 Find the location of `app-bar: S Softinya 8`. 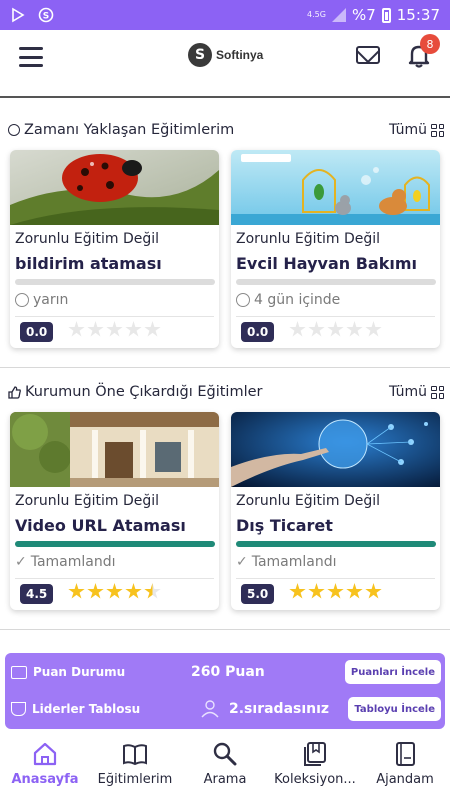

app-bar: S Softinya 8 is located at coordinates (225, 59).